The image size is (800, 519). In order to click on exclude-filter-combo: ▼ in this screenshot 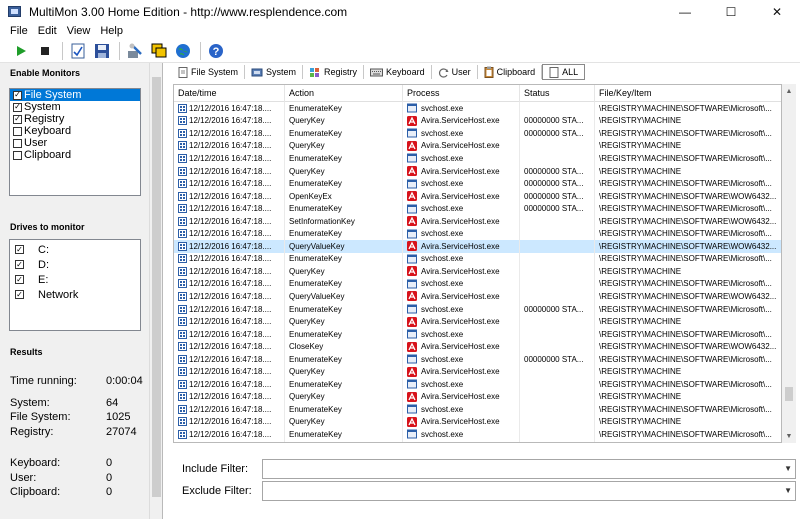, I will do `click(529, 491)`.